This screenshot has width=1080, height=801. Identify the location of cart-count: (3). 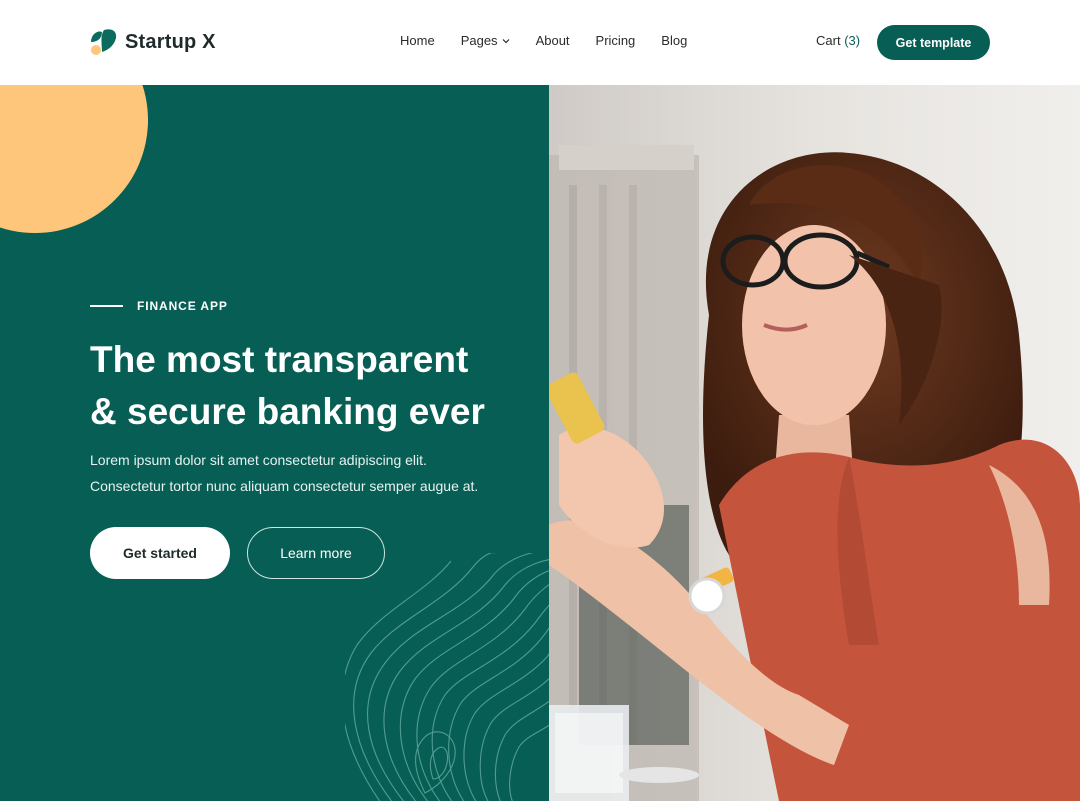
(852, 40).